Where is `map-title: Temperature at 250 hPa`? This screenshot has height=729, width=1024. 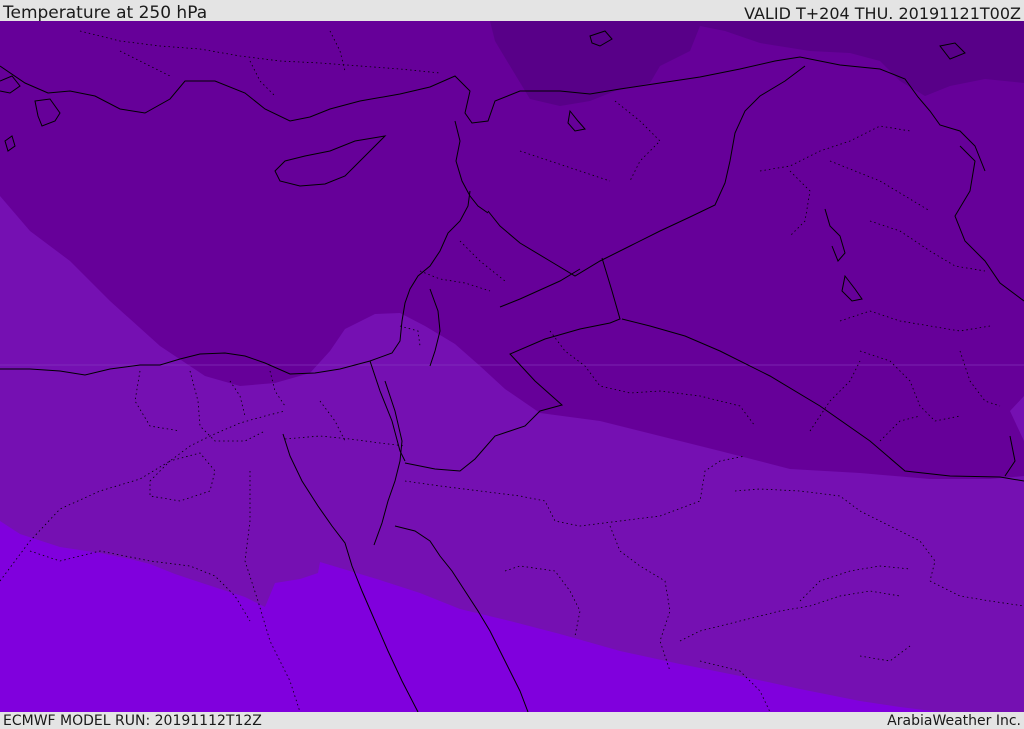
map-title: Temperature at 250 hPa is located at coordinates (105, 13).